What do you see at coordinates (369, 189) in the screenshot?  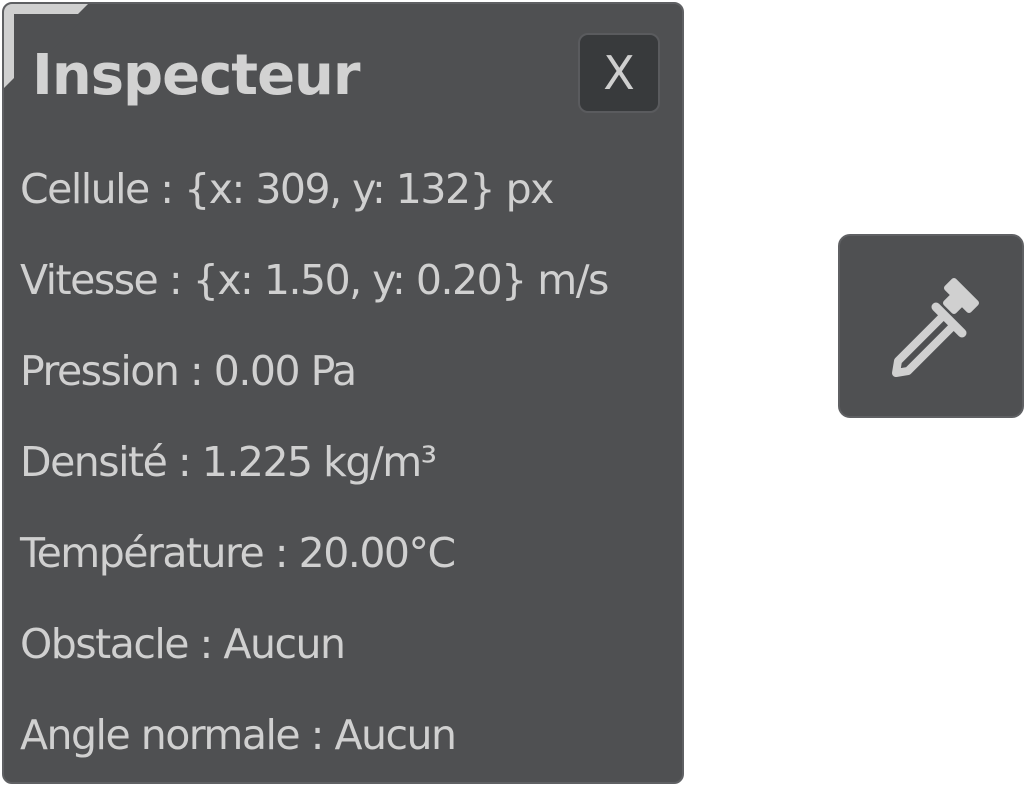 I see `property-value: {x: 309, y: 132} px` at bounding box center [369, 189].